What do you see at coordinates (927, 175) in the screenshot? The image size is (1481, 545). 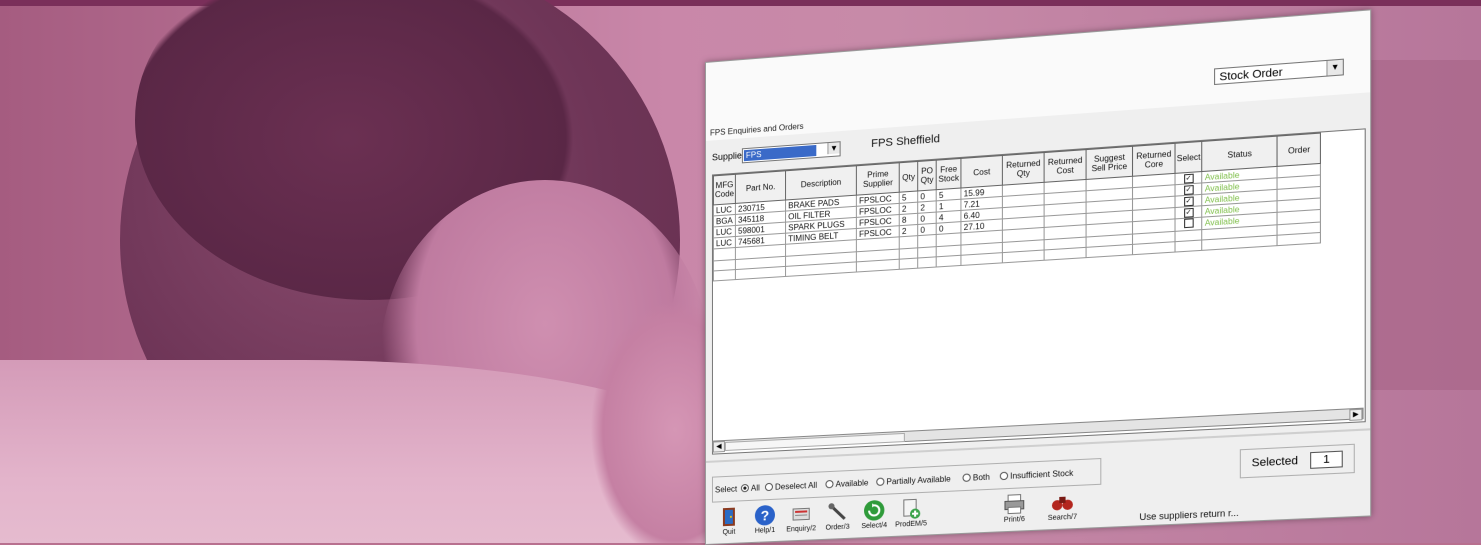 I see `col-header: PO Qty` at bounding box center [927, 175].